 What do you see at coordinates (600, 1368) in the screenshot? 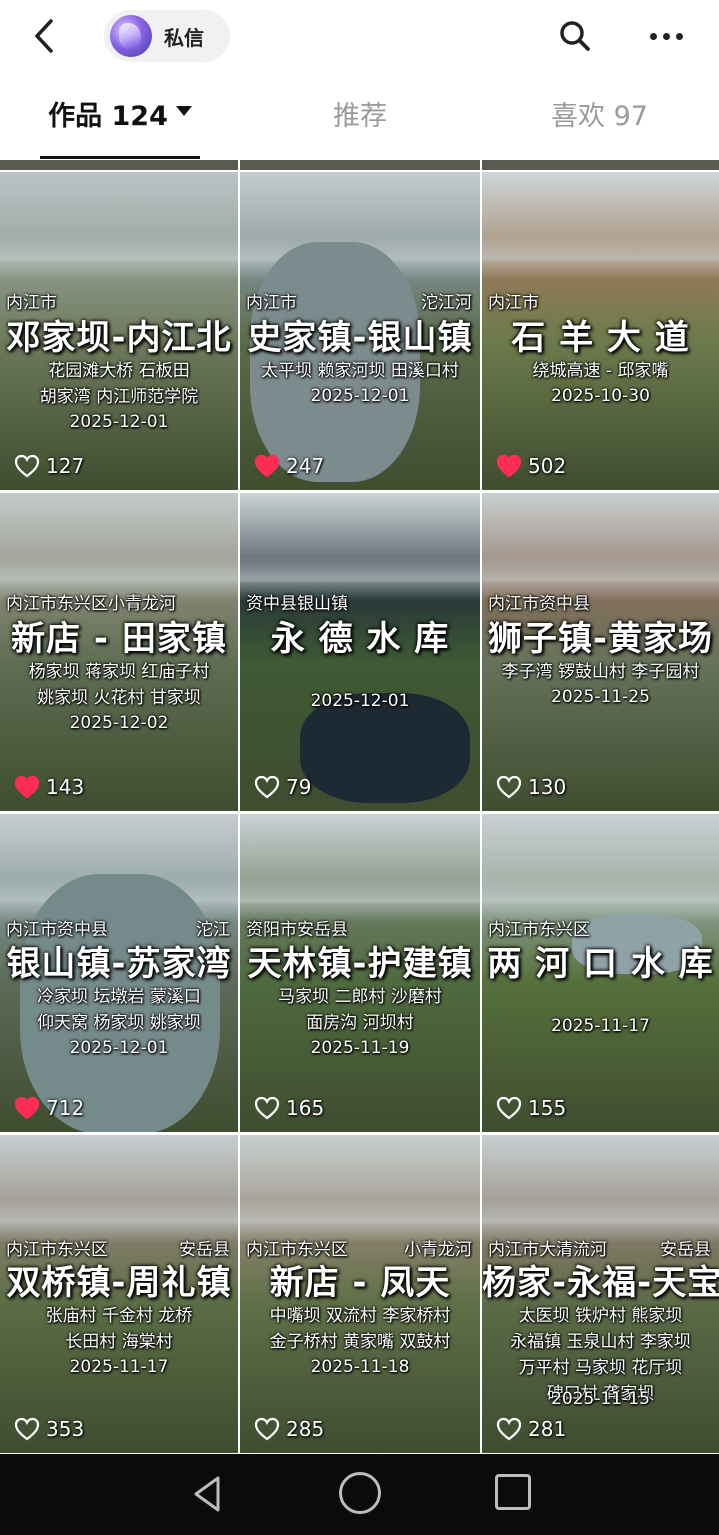
I see `video-places-line: 万平村 马家坝 花厅坝` at bounding box center [600, 1368].